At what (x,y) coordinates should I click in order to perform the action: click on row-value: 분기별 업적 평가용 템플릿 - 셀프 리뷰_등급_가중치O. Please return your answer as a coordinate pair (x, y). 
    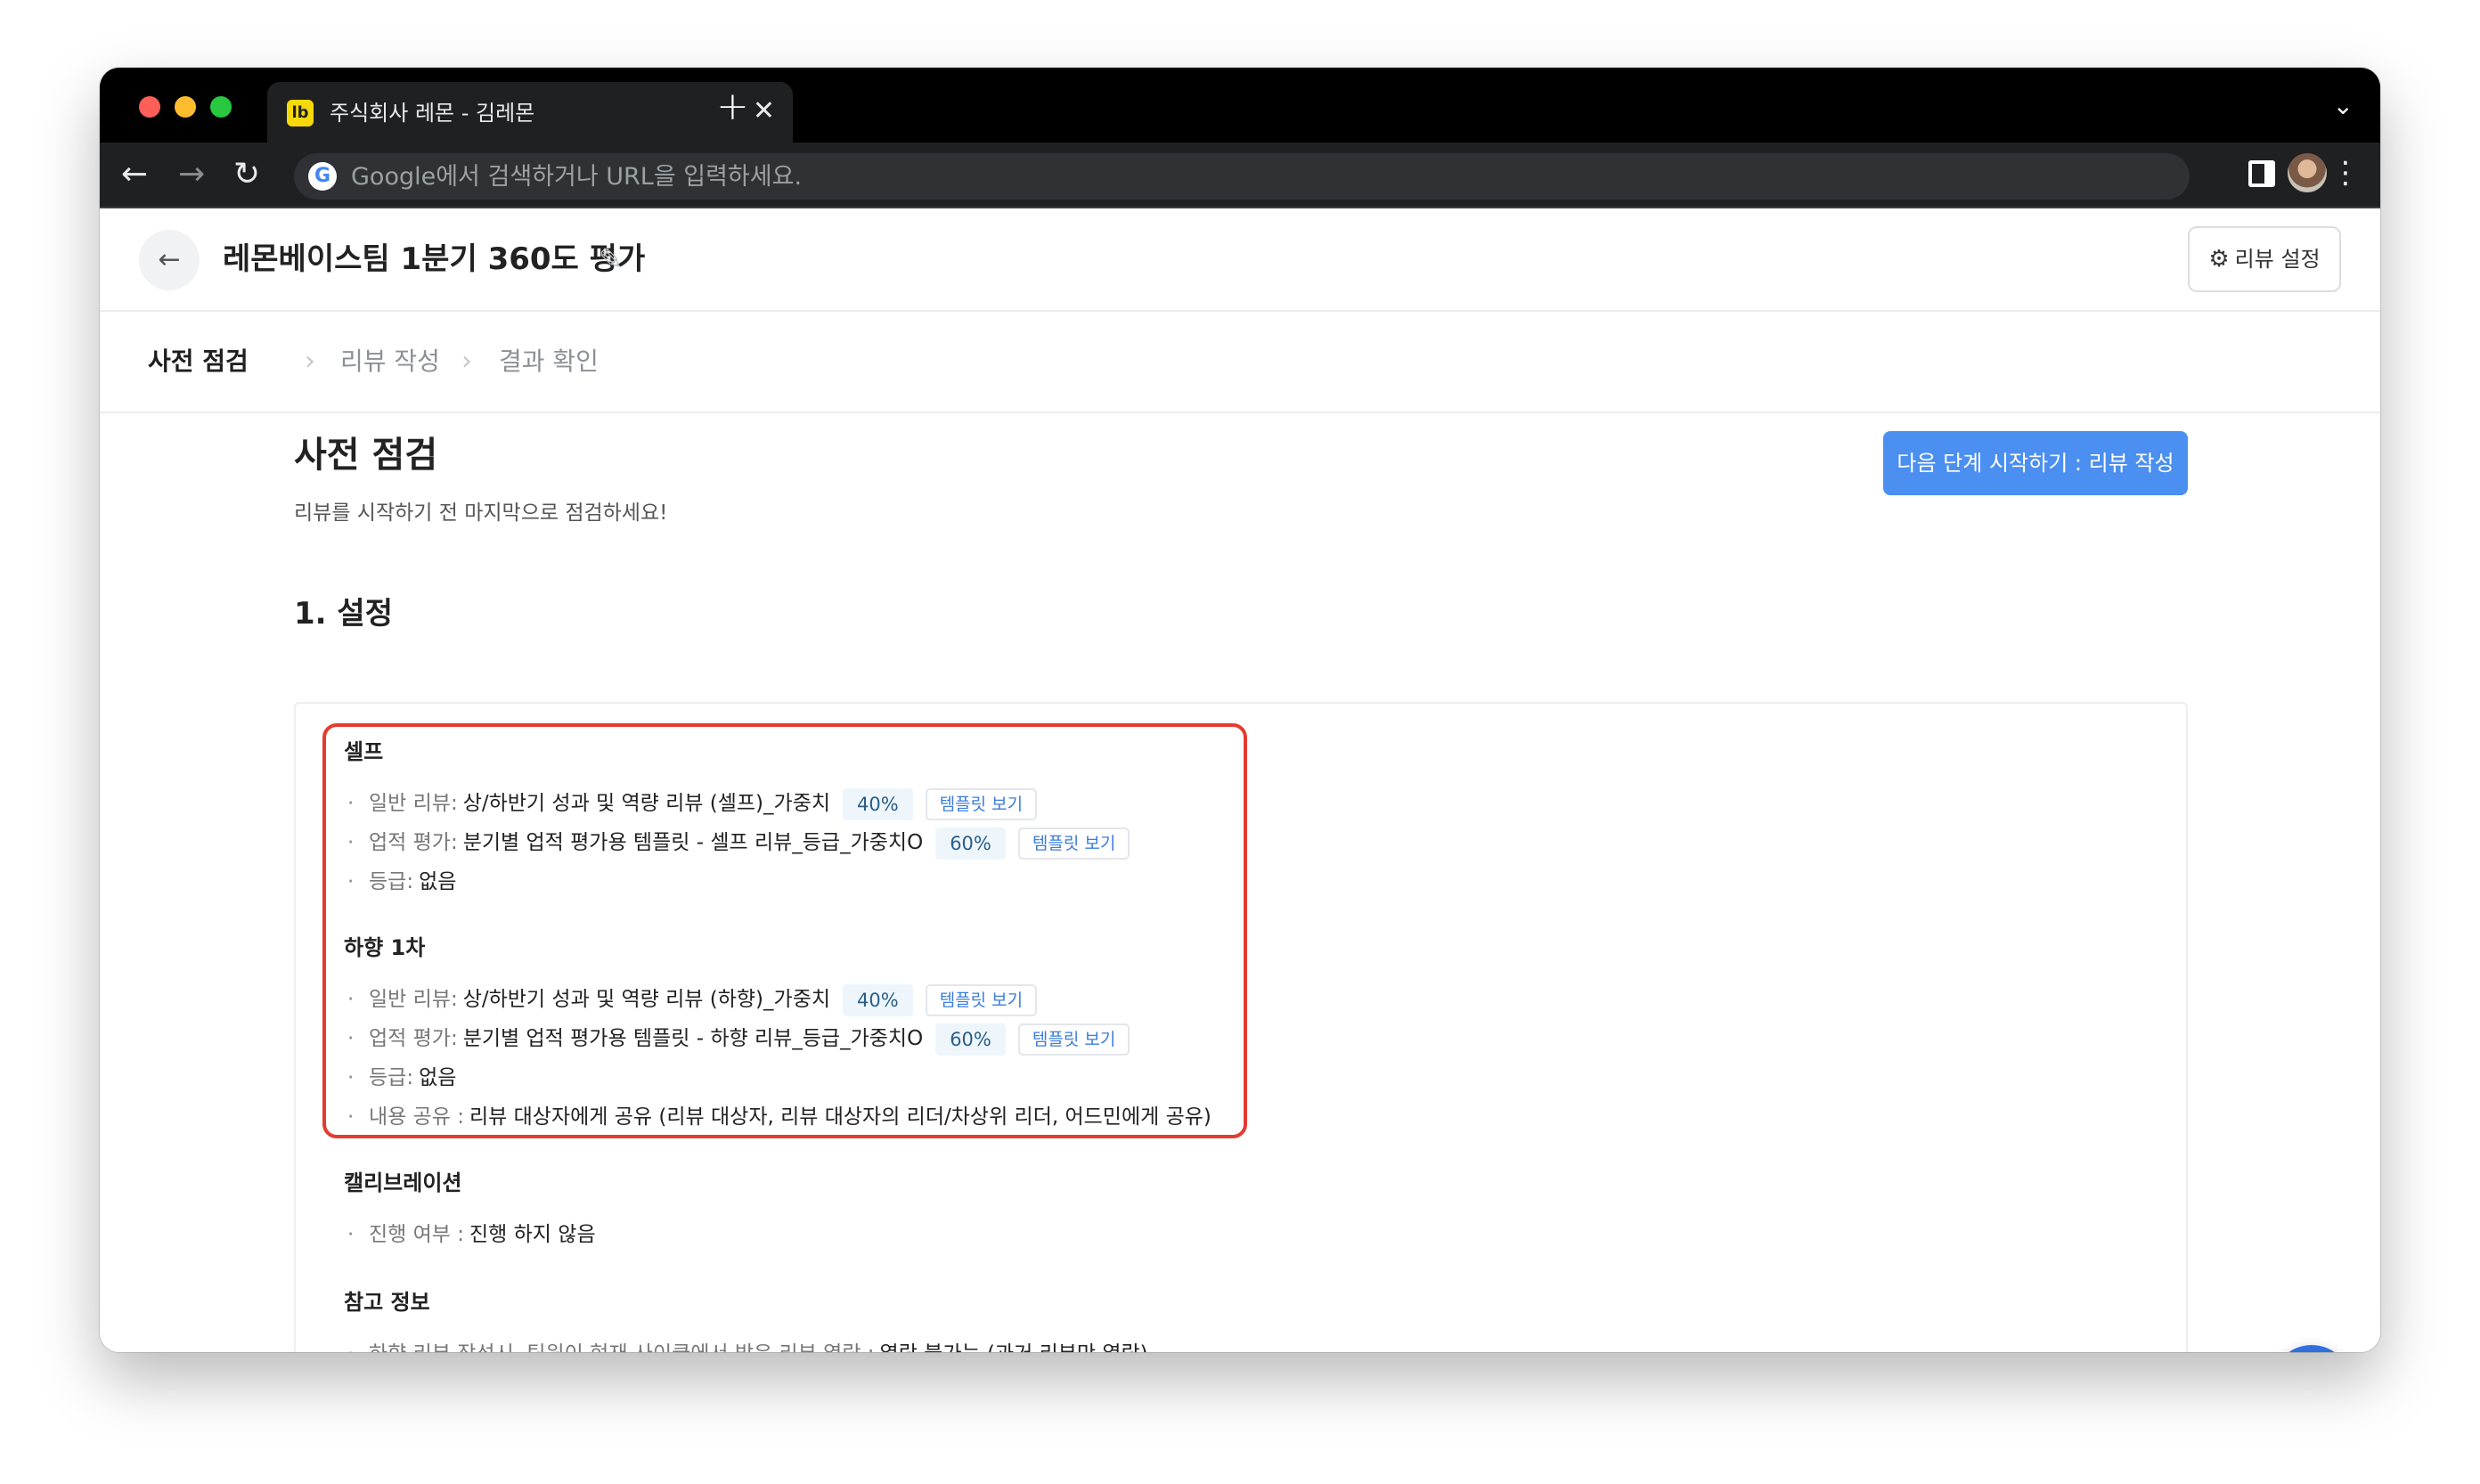
    Looking at the image, I should click on (693, 843).